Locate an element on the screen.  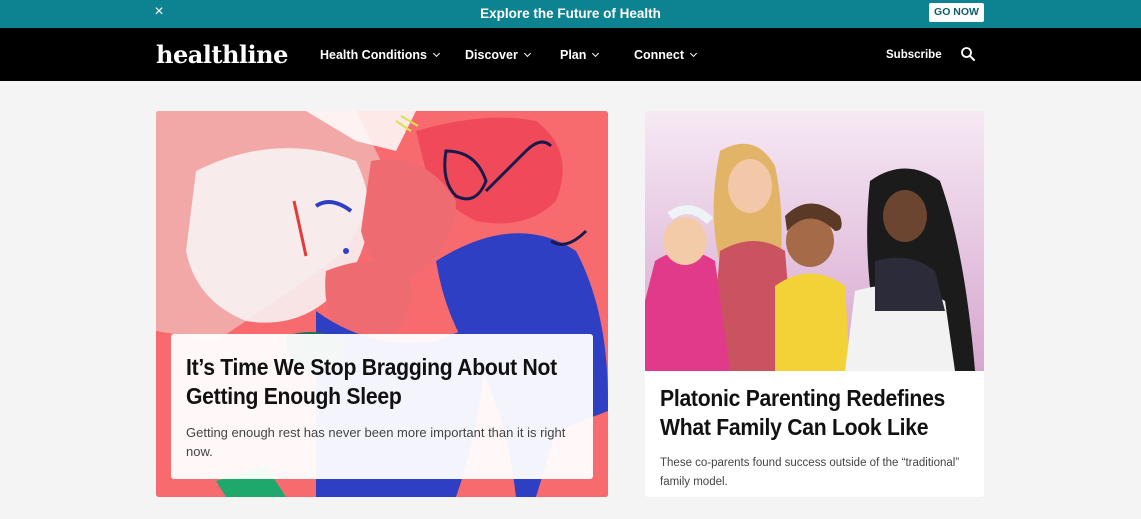
nav-item-label: Discover is located at coordinates (491, 55).